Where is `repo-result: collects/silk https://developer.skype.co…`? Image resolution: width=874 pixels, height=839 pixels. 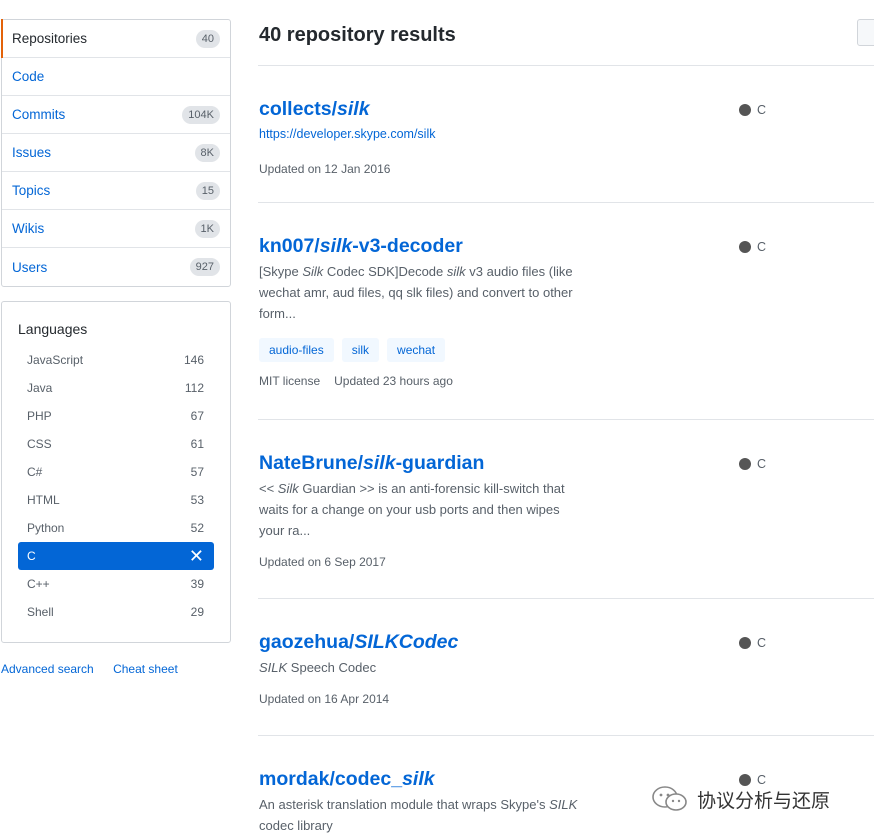
repo-result: collects/silk https://developer.skype.co… is located at coordinates (566, 136).